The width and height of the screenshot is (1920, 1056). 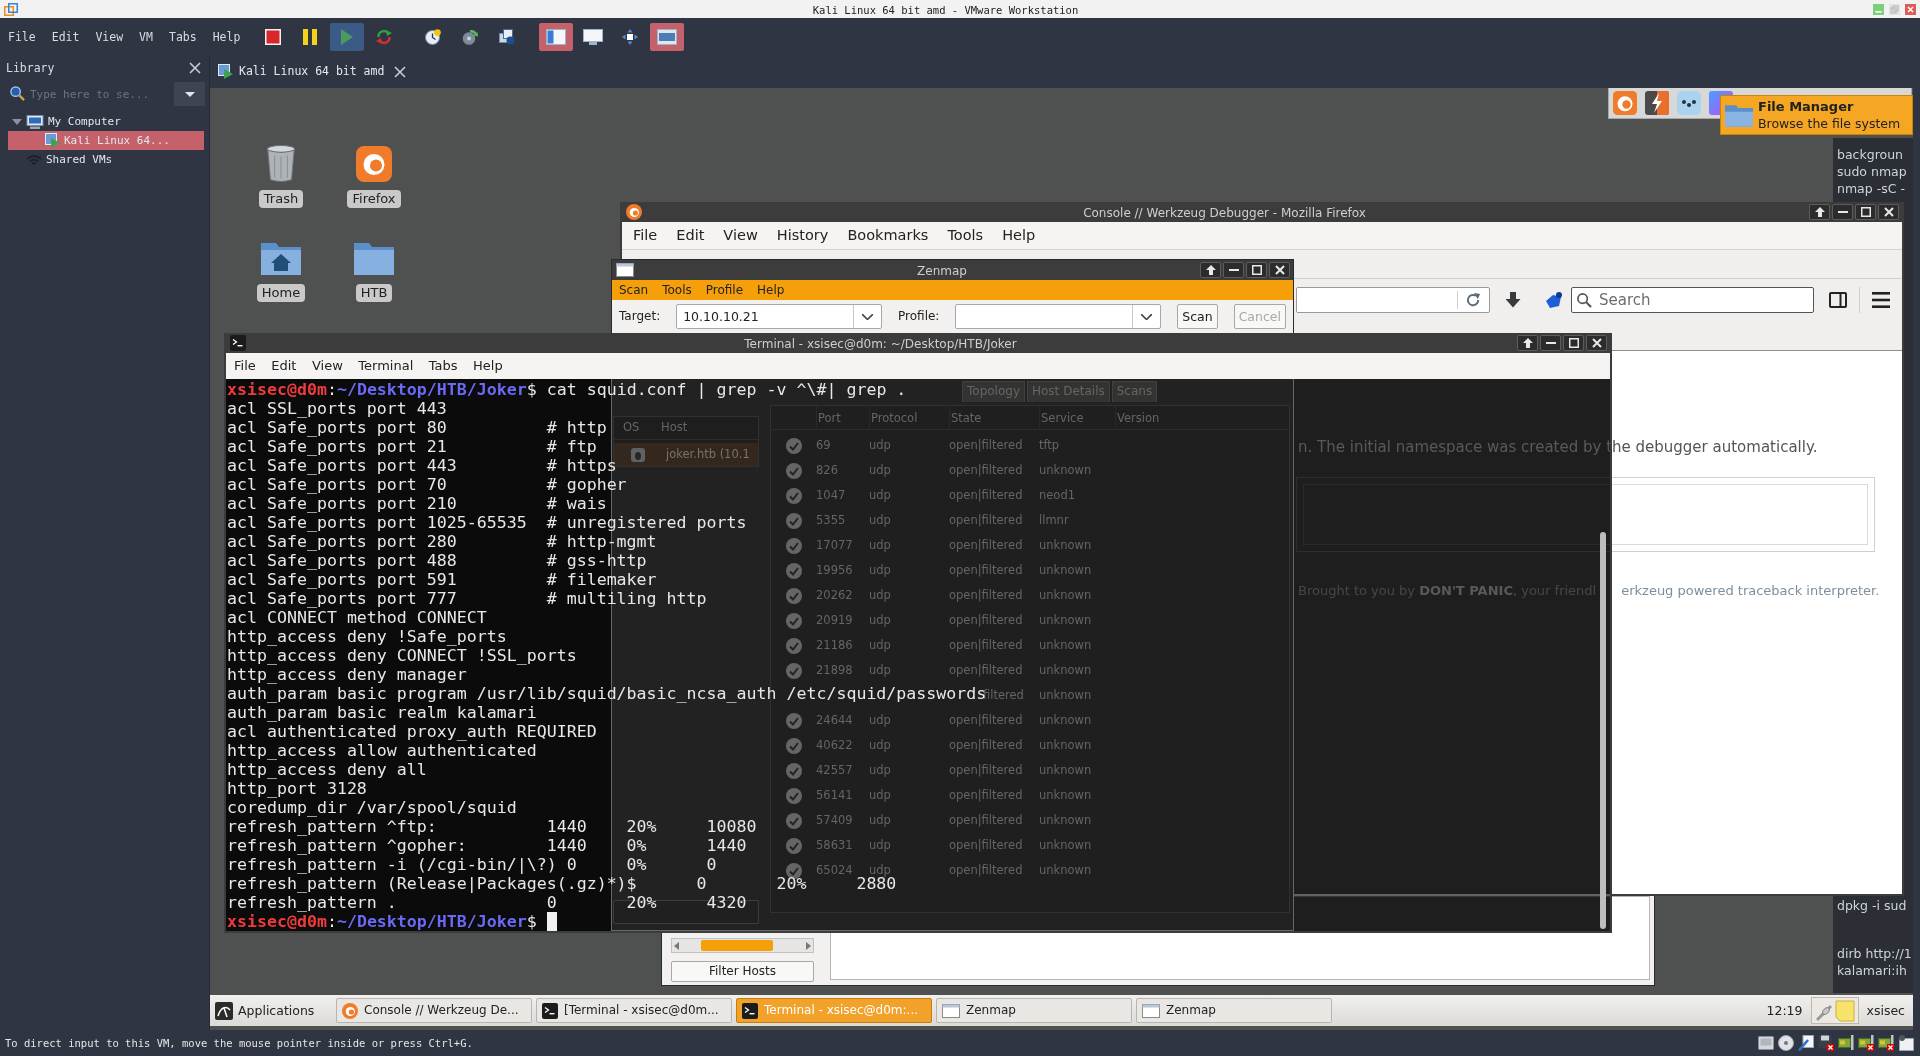 What do you see at coordinates (1826, 1043) in the screenshot?
I see `floppy-icon` at bounding box center [1826, 1043].